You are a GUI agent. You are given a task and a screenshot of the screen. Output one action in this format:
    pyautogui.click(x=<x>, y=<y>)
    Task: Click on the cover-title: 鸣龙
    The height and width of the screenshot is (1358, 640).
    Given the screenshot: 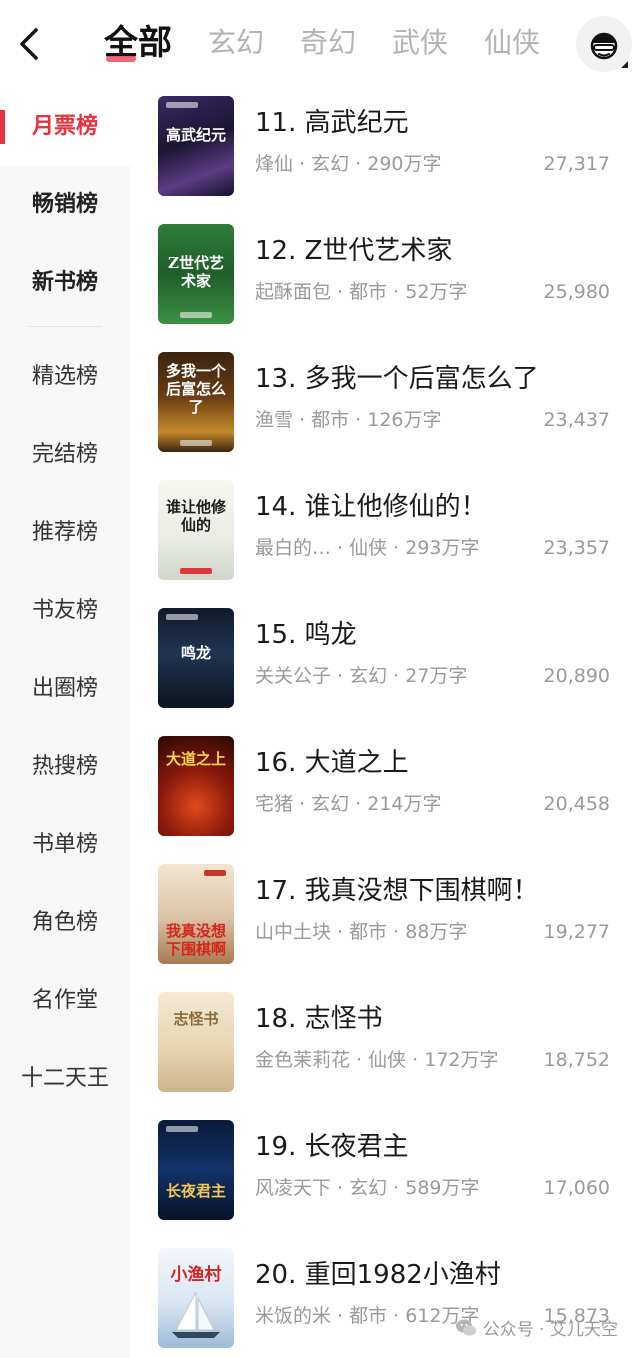 What is the action you would take?
    pyautogui.click(x=195, y=653)
    